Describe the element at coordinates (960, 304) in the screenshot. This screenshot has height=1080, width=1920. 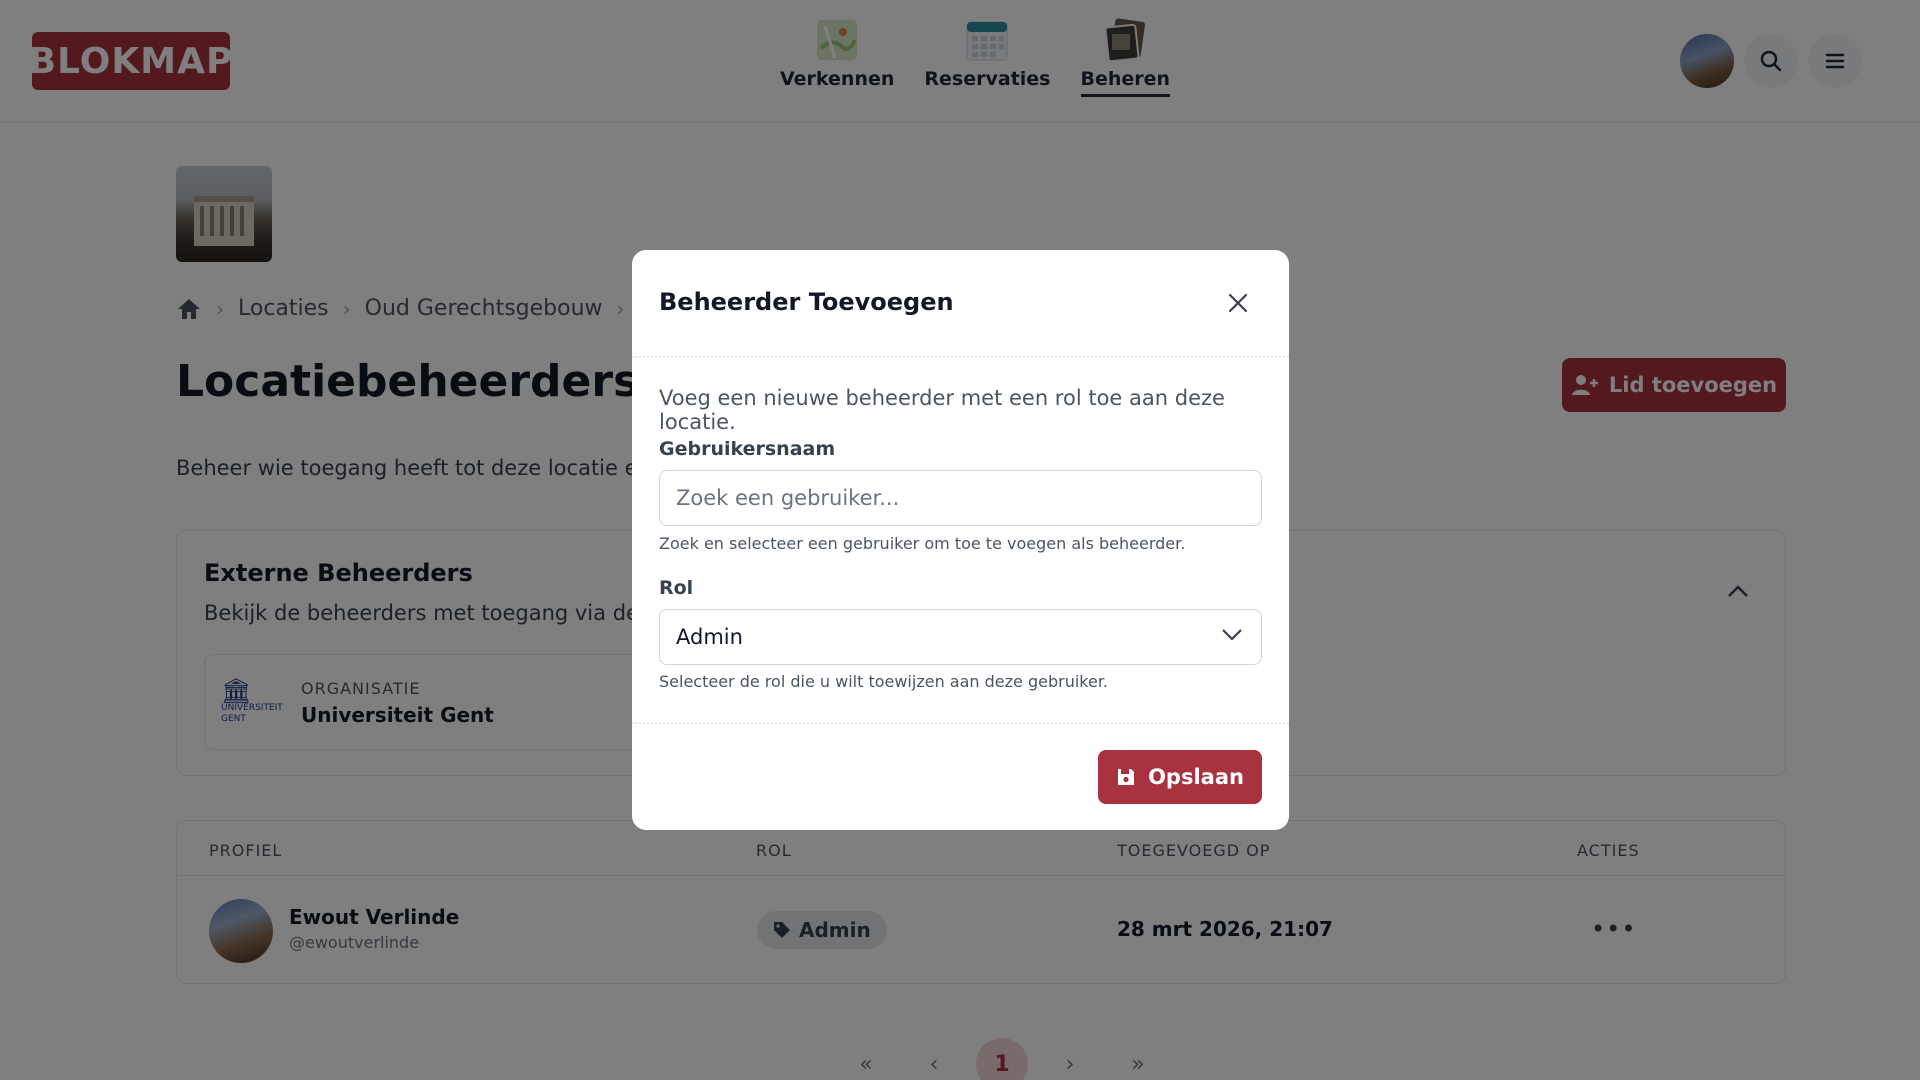
I see `dialog-header: Beheerder Toevoegen` at that location.